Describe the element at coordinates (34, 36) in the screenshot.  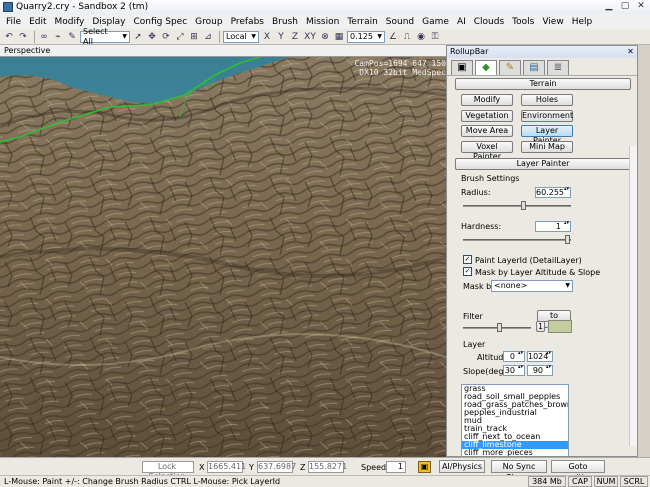
I see `toolbar-divider` at that location.